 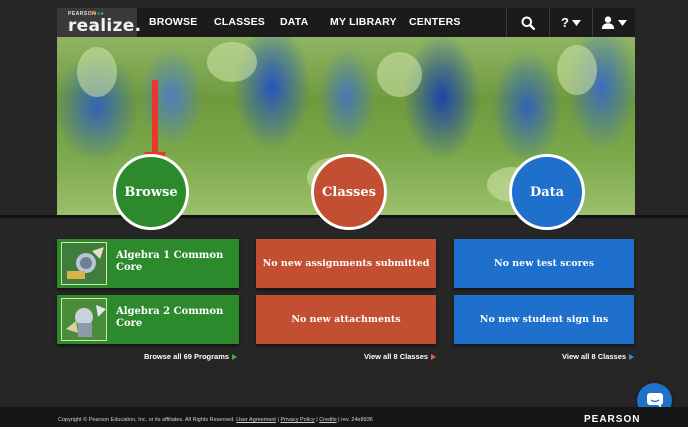 What do you see at coordinates (256, 420) in the screenshot?
I see `user-agreement-link: User Agreement` at bounding box center [256, 420].